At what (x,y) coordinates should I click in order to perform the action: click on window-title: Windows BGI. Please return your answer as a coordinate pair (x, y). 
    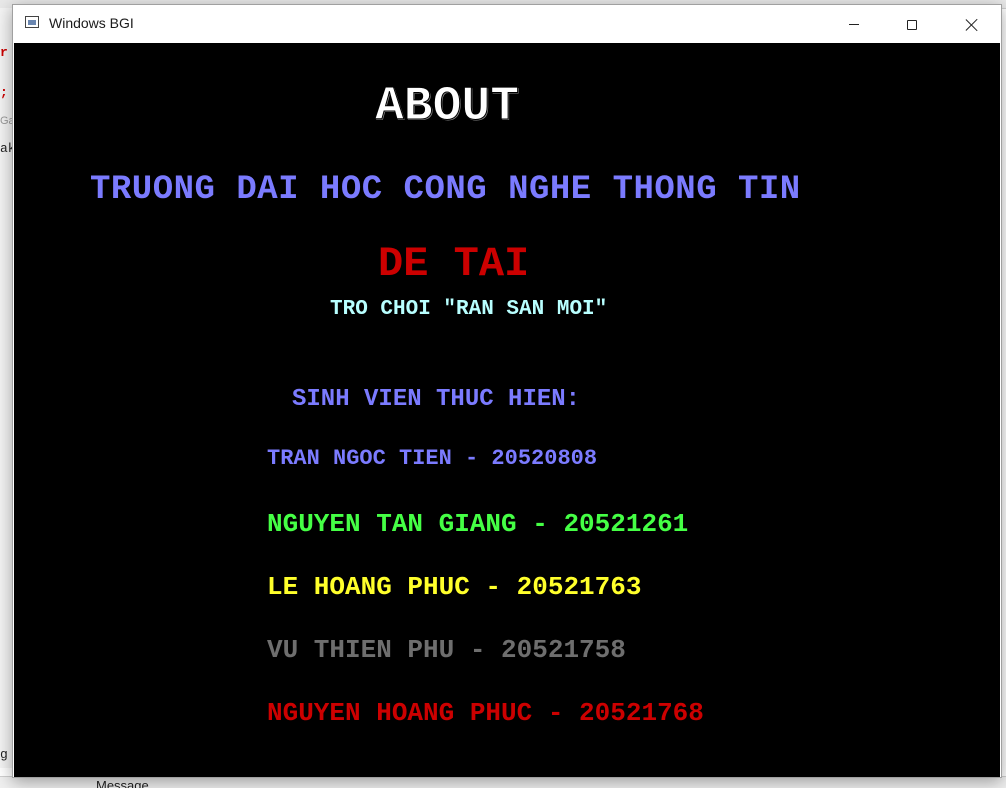
    Looking at the image, I should click on (91, 23).